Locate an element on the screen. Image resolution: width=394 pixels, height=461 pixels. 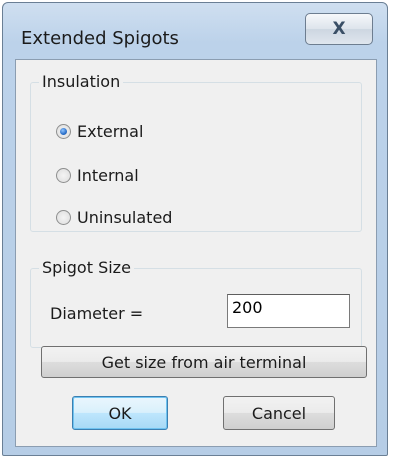
close-icon: X is located at coordinates (339, 29).